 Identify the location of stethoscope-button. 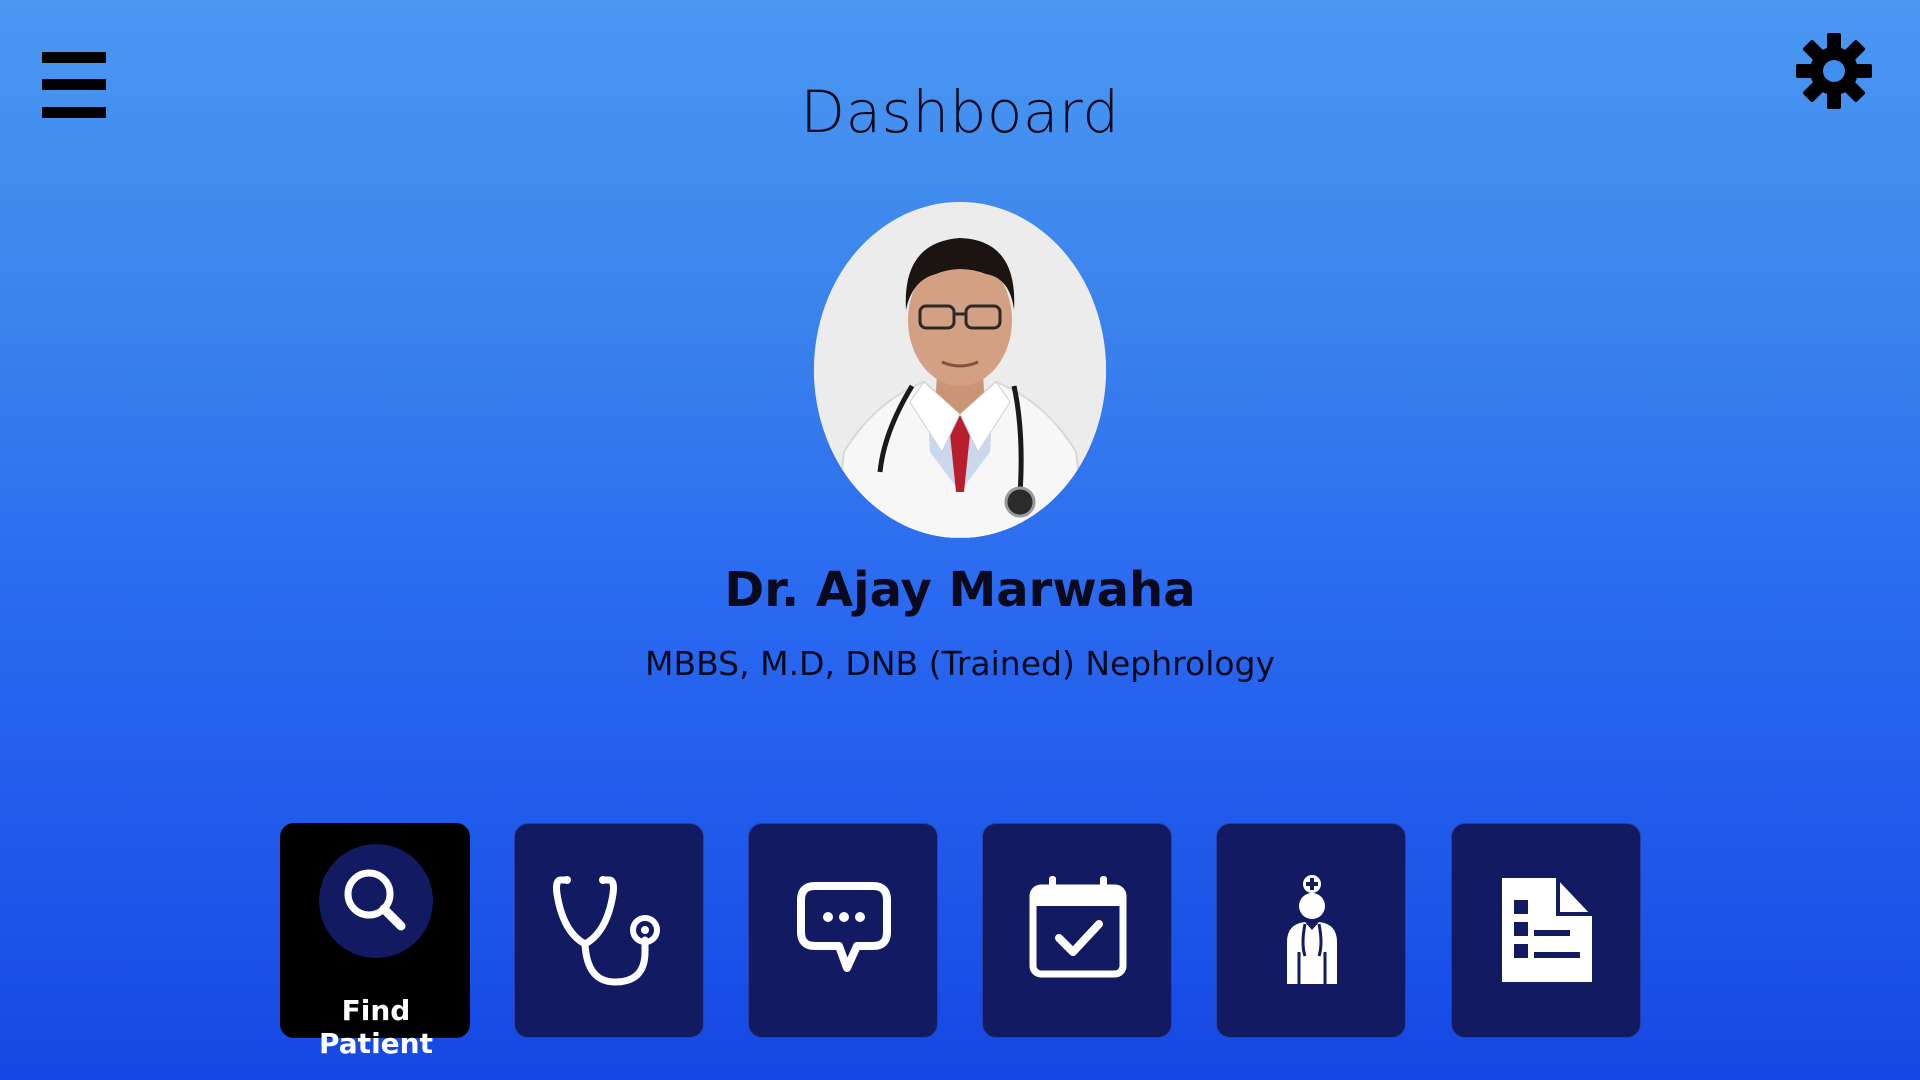
(609, 930).